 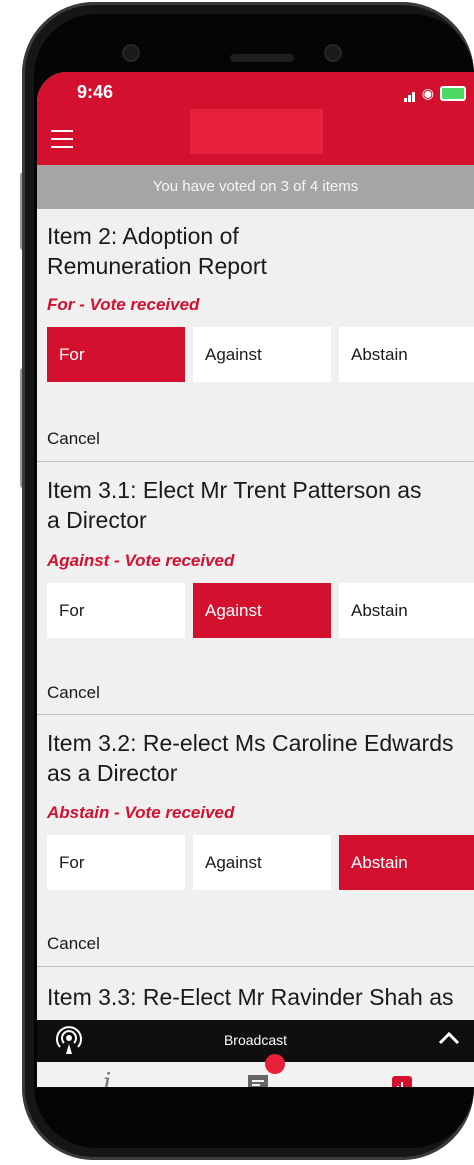 I want to click on app-header: 9:46 ◉, so click(x=255, y=118).